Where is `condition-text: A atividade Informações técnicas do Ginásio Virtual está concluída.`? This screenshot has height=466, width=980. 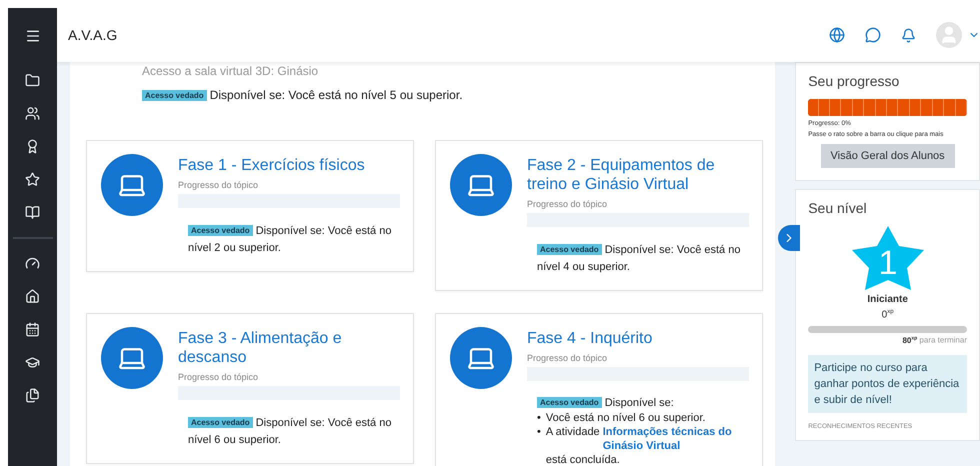 condition-text: A atividade Informações técnicas do Ginásio Virtual está concluída. is located at coordinates (647, 445).